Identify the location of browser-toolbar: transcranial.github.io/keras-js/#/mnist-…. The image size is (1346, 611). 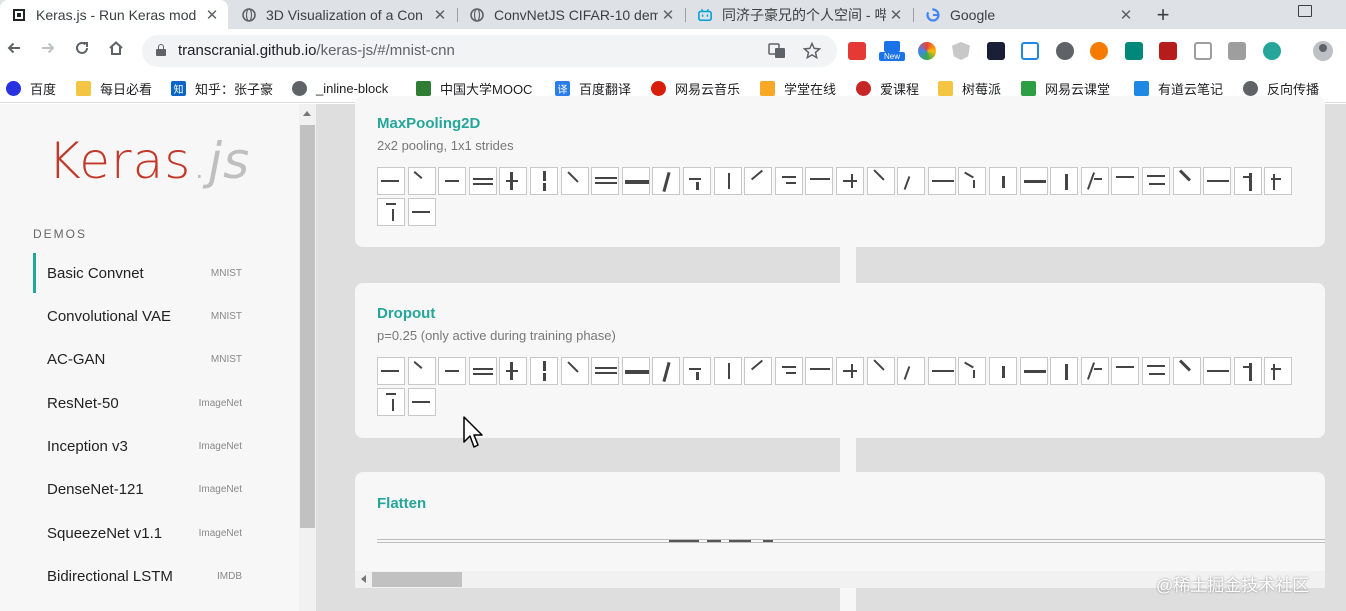
(673, 51).